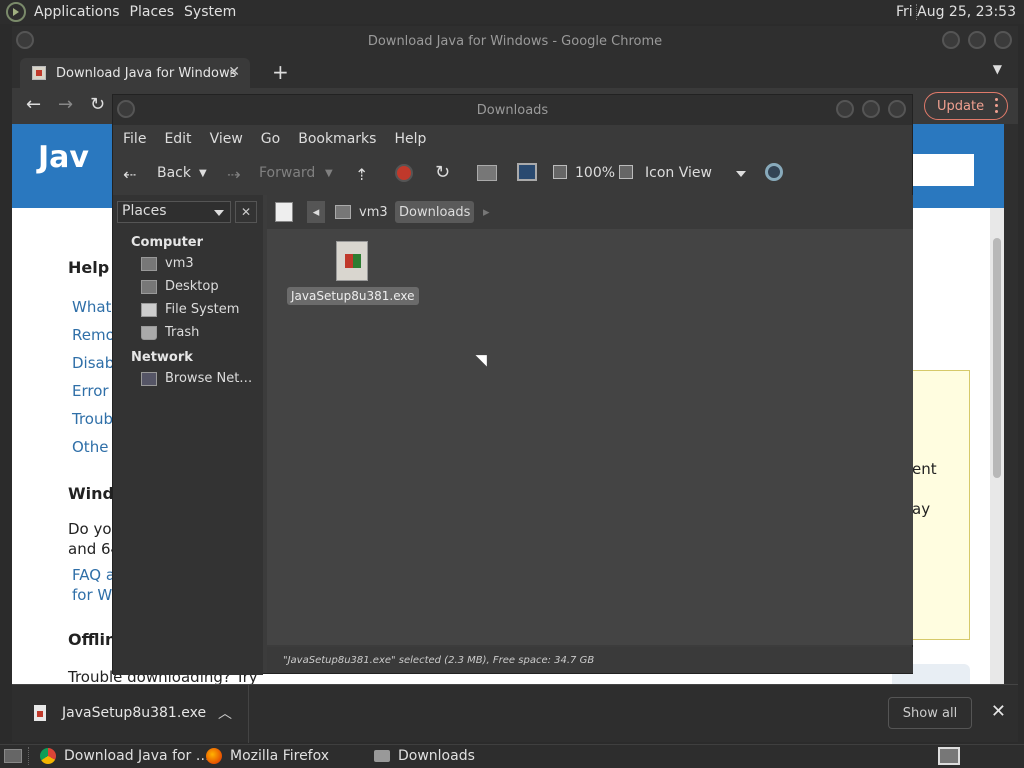 This screenshot has width=1024, height=768. What do you see at coordinates (741, 174) in the screenshot?
I see `view-mode-dropdown-icon` at bounding box center [741, 174].